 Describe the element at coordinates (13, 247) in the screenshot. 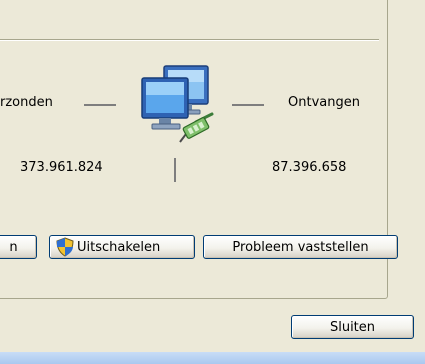

I see `properties-button-label: n` at that location.